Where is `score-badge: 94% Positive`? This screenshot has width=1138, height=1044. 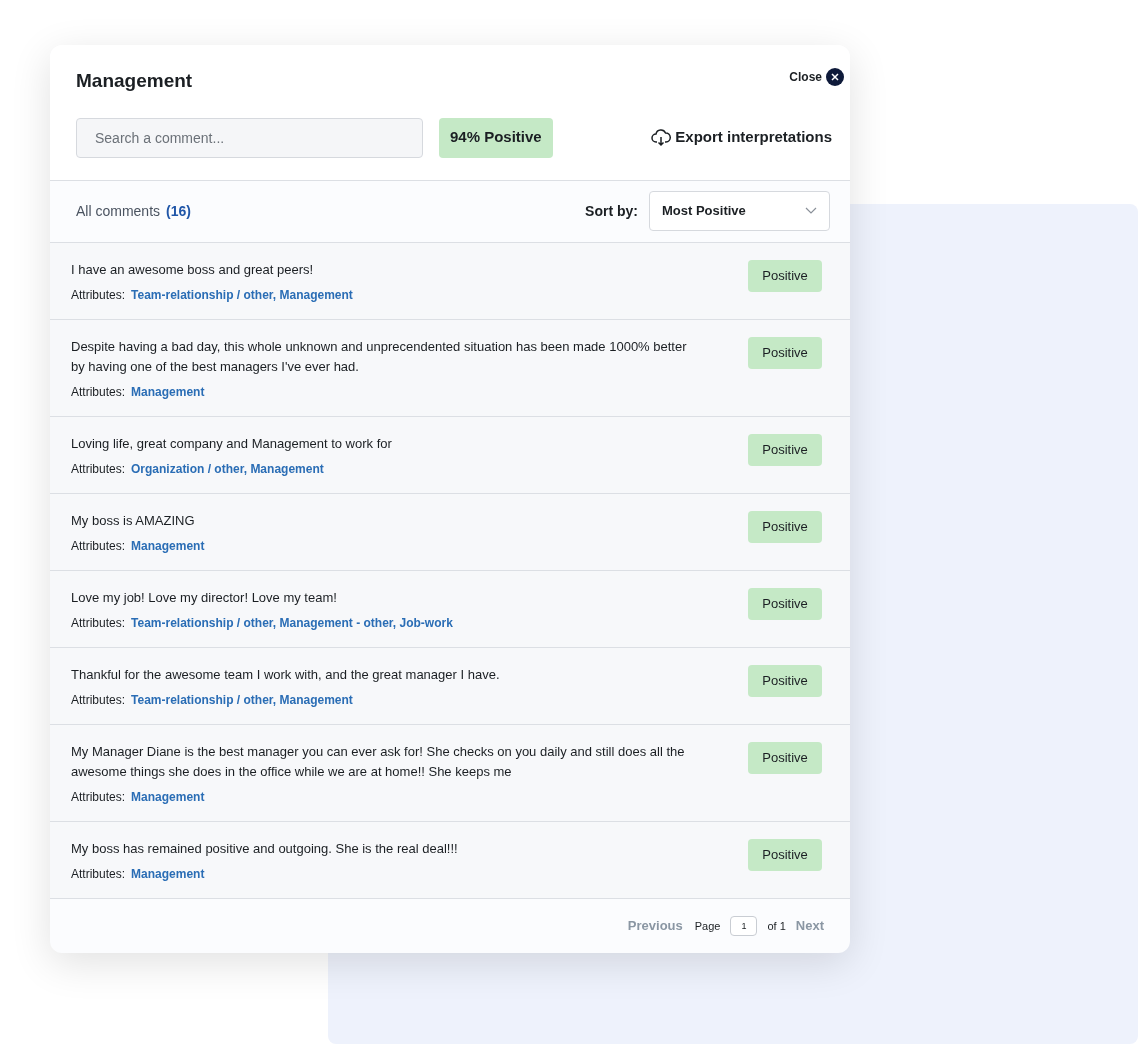 score-badge: 94% Positive is located at coordinates (496, 137).